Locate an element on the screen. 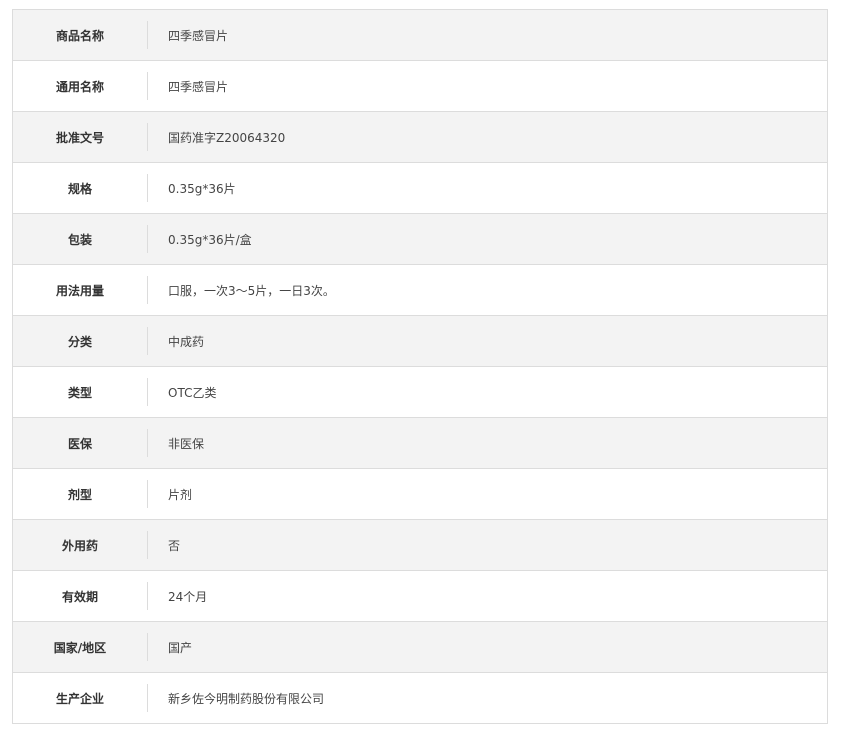  spec-row-specification: 规格 0.35g*36片 is located at coordinates (420, 188).